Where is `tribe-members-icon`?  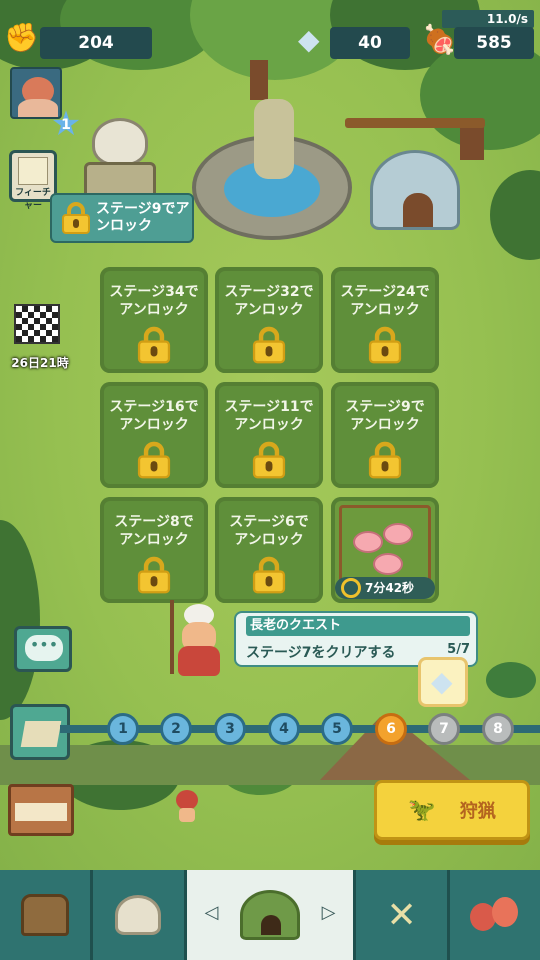 tribe-members-icon is located at coordinates (494, 915).